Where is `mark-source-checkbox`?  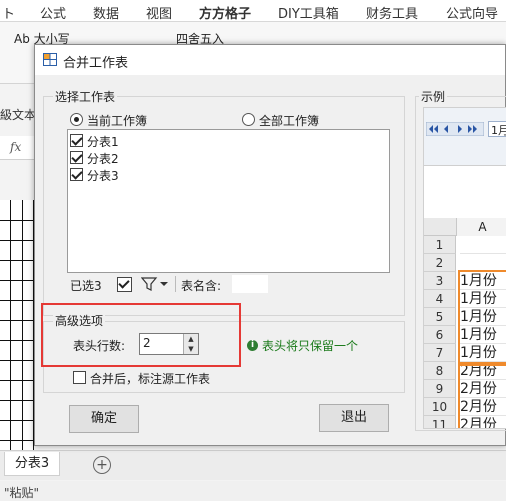
mark-source-checkbox is located at coordinates (79, 377).